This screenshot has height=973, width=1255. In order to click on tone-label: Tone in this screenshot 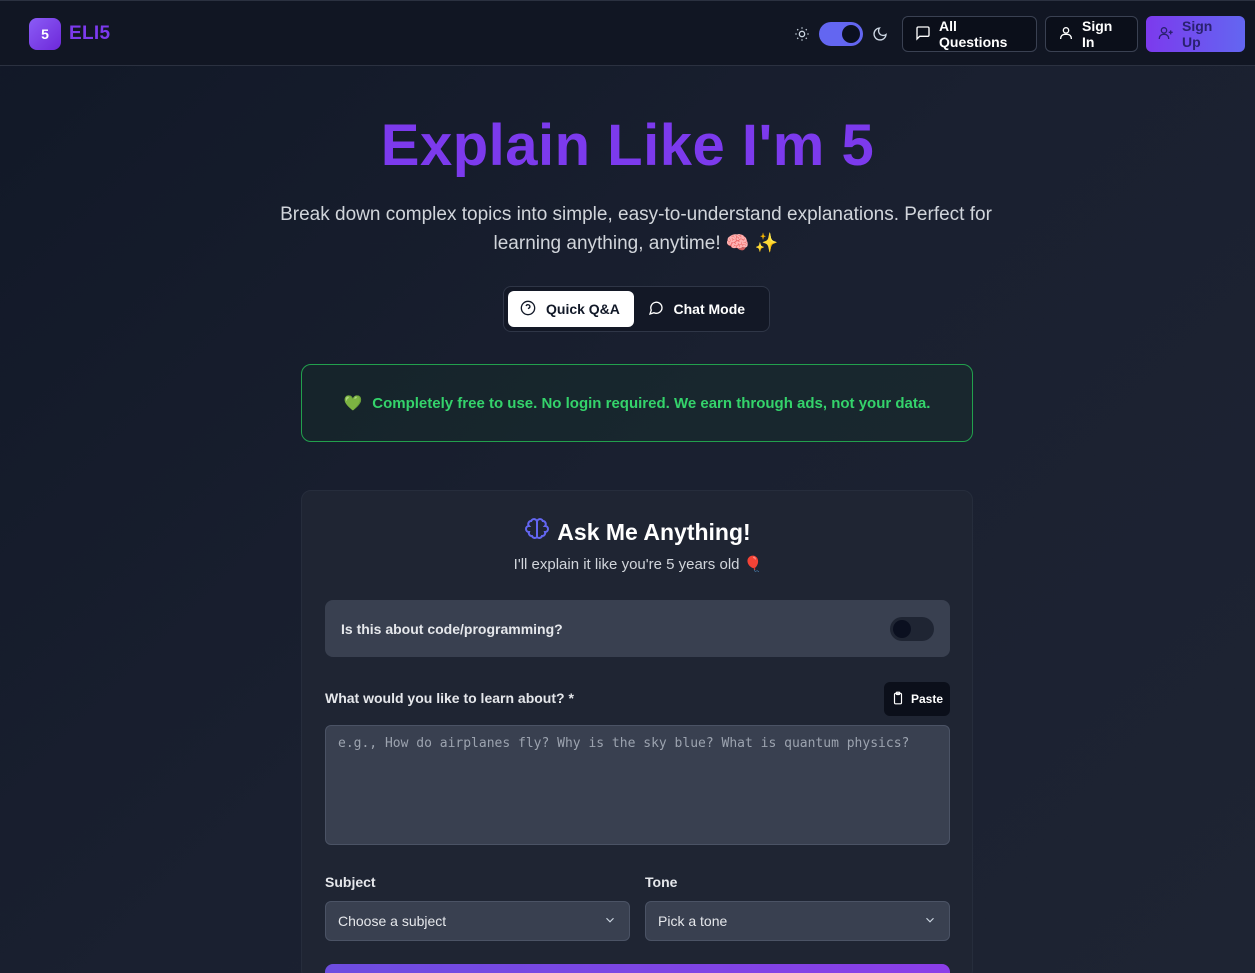, I will do `click(661, 882)`.